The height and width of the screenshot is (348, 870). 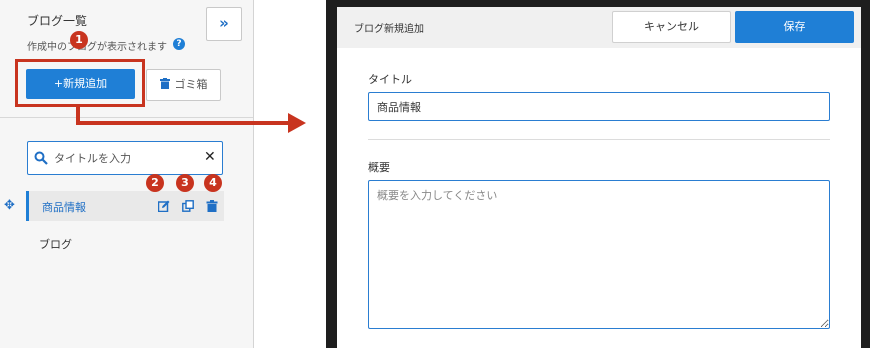 What do you see at coordinates (185, 183) in the screenshot?
I see `step-badge: 3` at bounding box center [185, 183].